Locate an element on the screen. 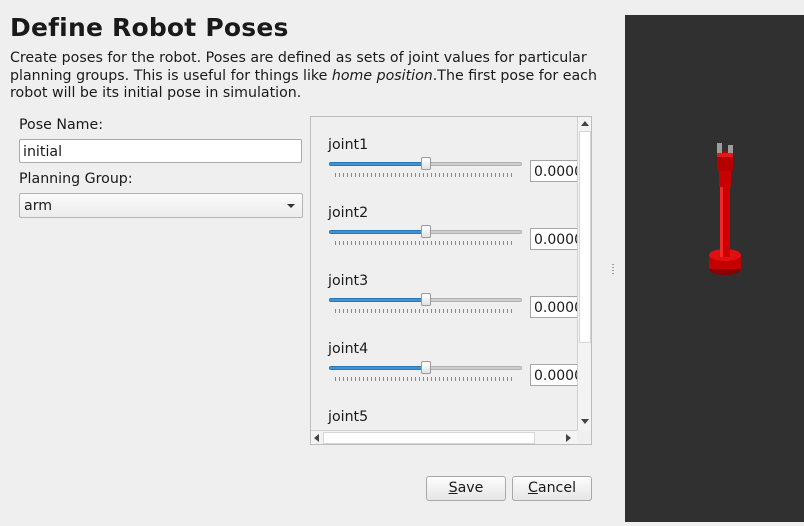 This screenshot has width=804, height=526. description-emphasis: home position is located at coordinates (382, 75).